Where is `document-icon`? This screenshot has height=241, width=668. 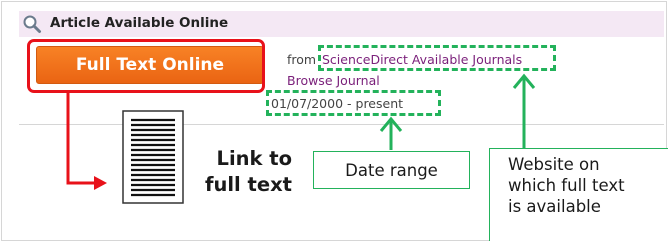
document-icon is located at coordinates (153, 157).